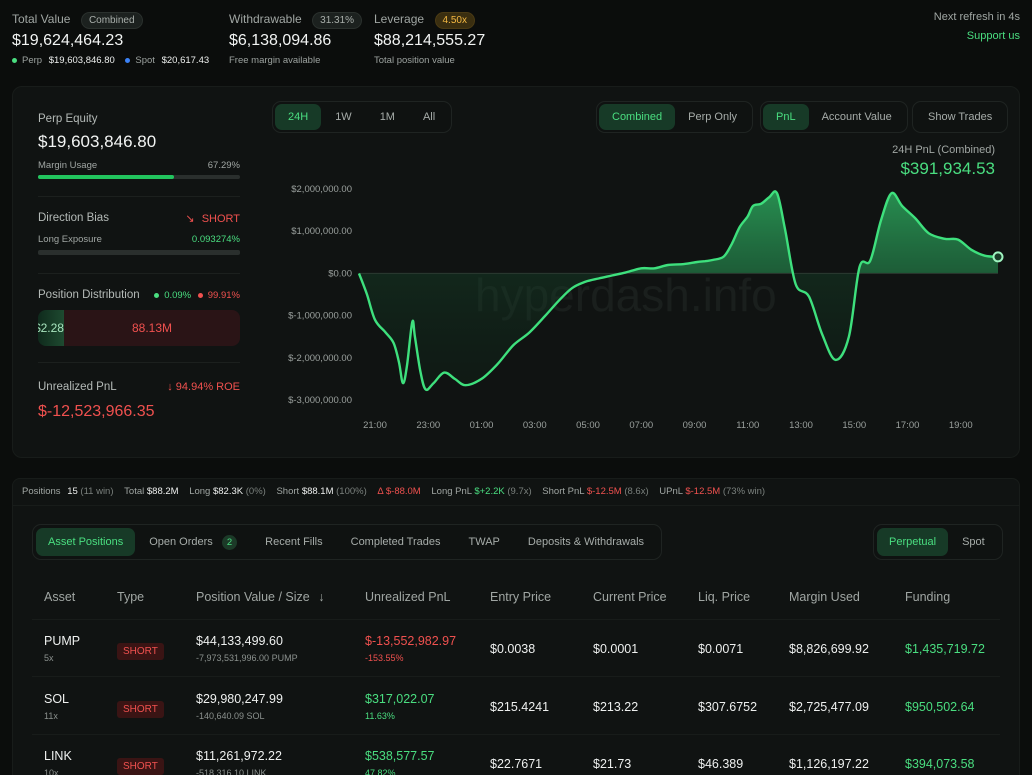 The height and width of the screenshot is (775, 1032). I want to click on show-trades-button: Show Trades, so click(960, 117).